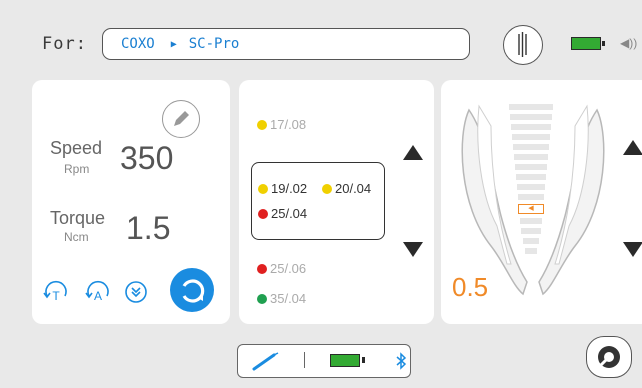 The width and height of the screenshot is (642, 388). I want to click on apical-stop-button, so click(136, 292).